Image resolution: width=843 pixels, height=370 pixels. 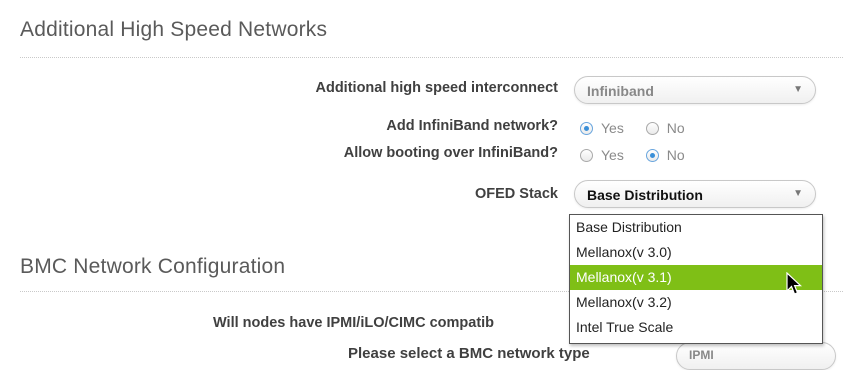 I want to click on ofed-stack-label: OFED Stack, so click(x=516, y=194).